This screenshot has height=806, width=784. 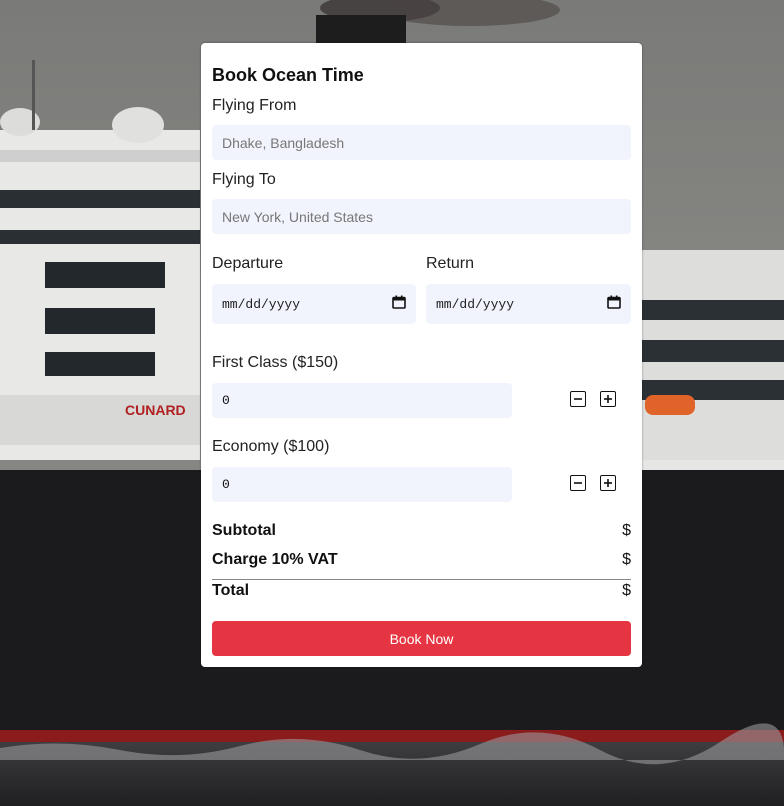 I want to click on vat-label: Charge 10% VAT, so click(x=275, y=559).